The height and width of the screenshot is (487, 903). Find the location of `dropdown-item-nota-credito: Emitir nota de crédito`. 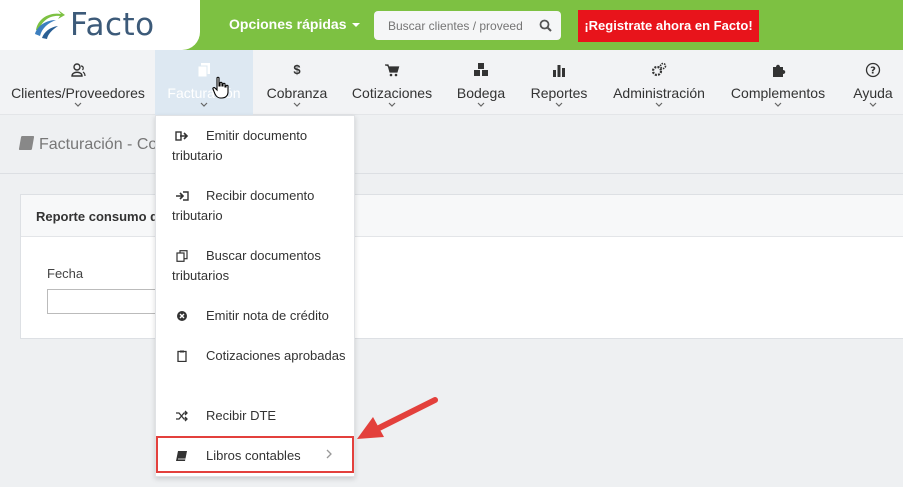

dropdown-item-nota-credito: Emitir nota de crédito is located at coordinates (256, 316).